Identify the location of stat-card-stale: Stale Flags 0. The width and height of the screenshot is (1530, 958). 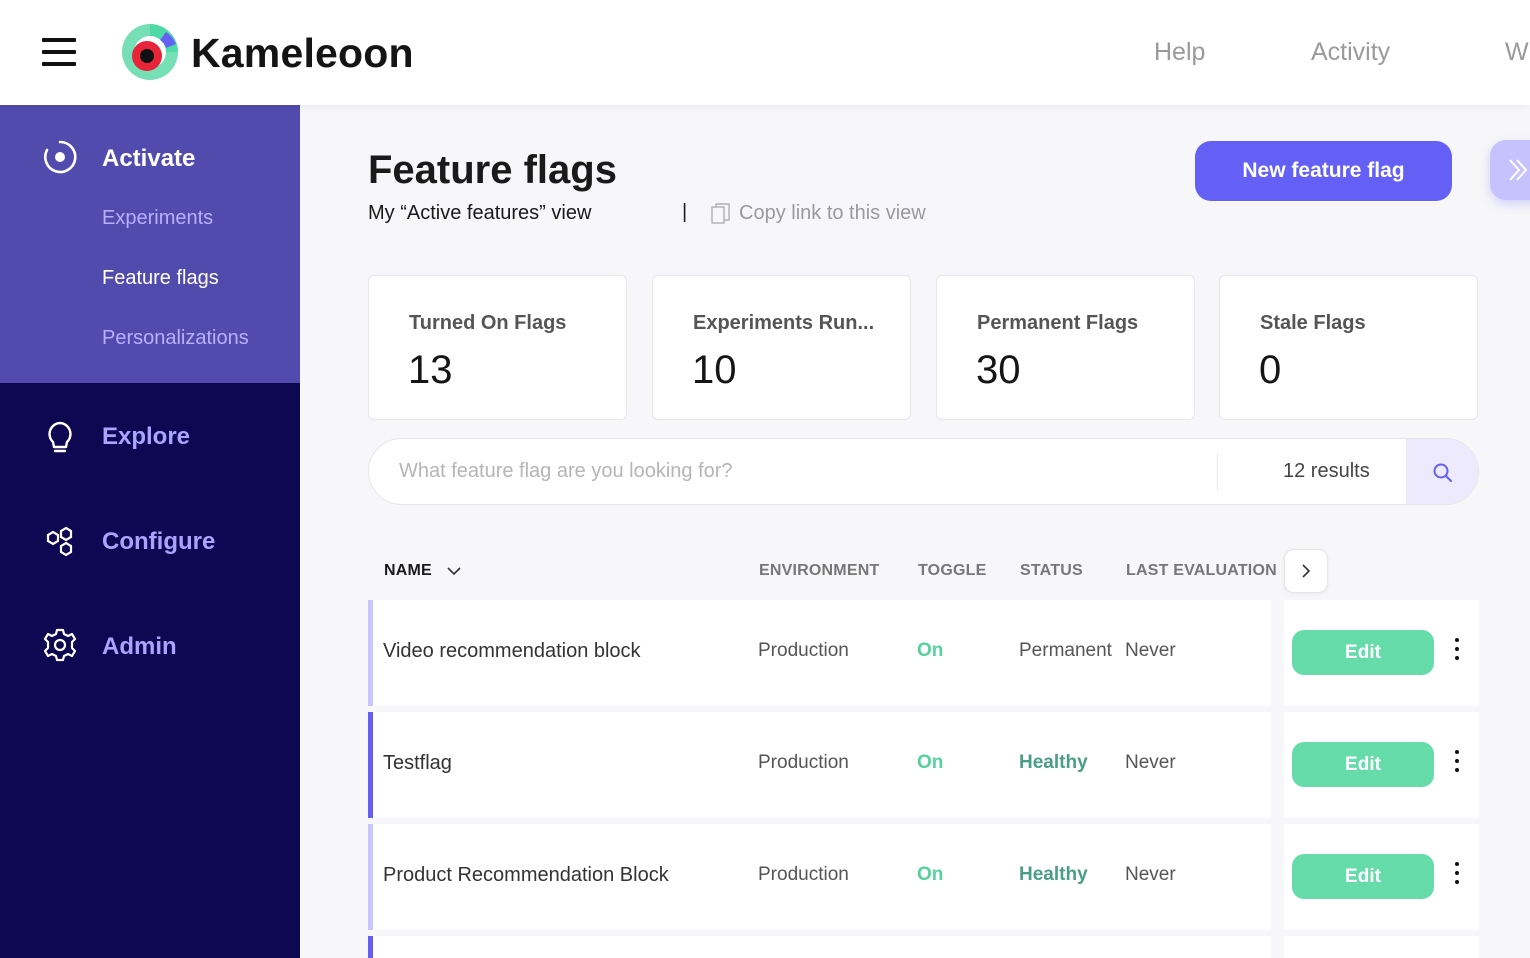
(1348, 347).